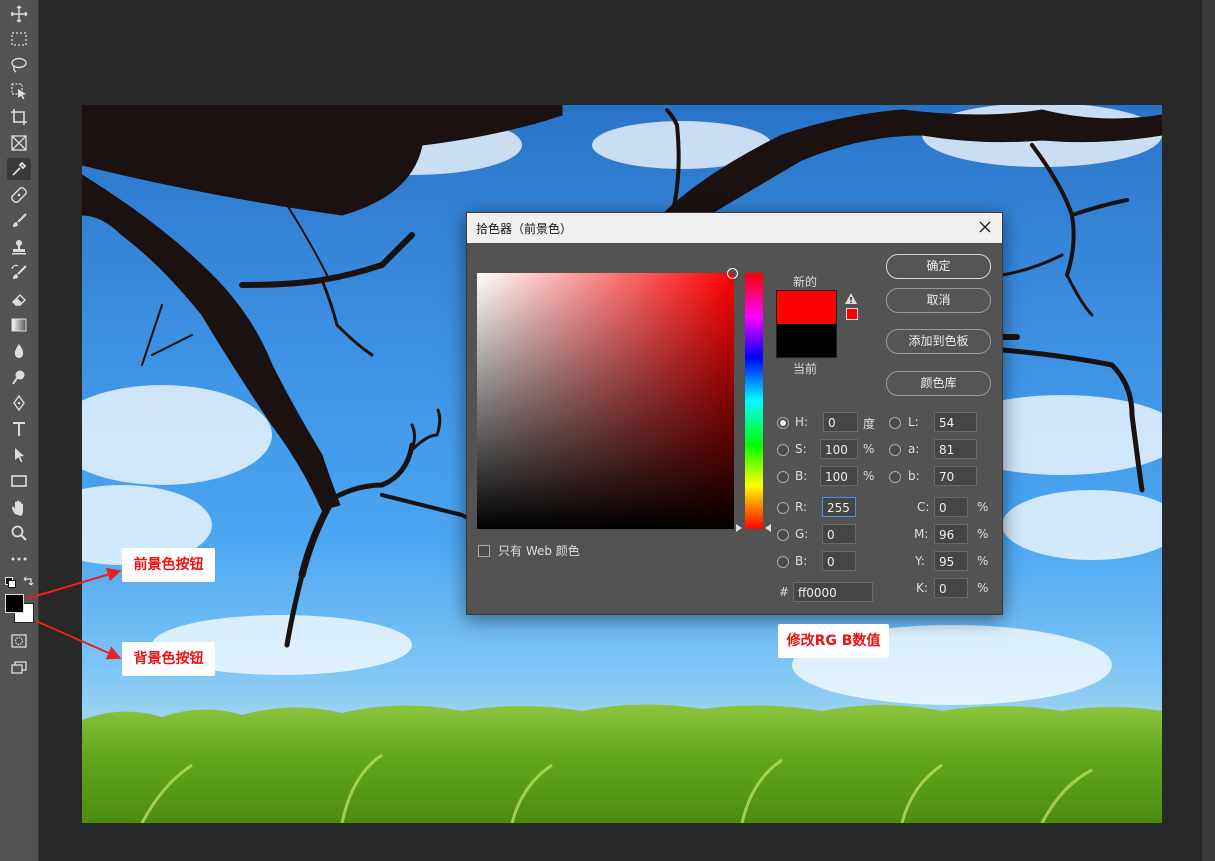 The height and width of the screenshot is (861, 1215). What do you see at coordinates (839, 534) in the screenshot?
I see `green-input: 0` at bounding box center [839, 534].